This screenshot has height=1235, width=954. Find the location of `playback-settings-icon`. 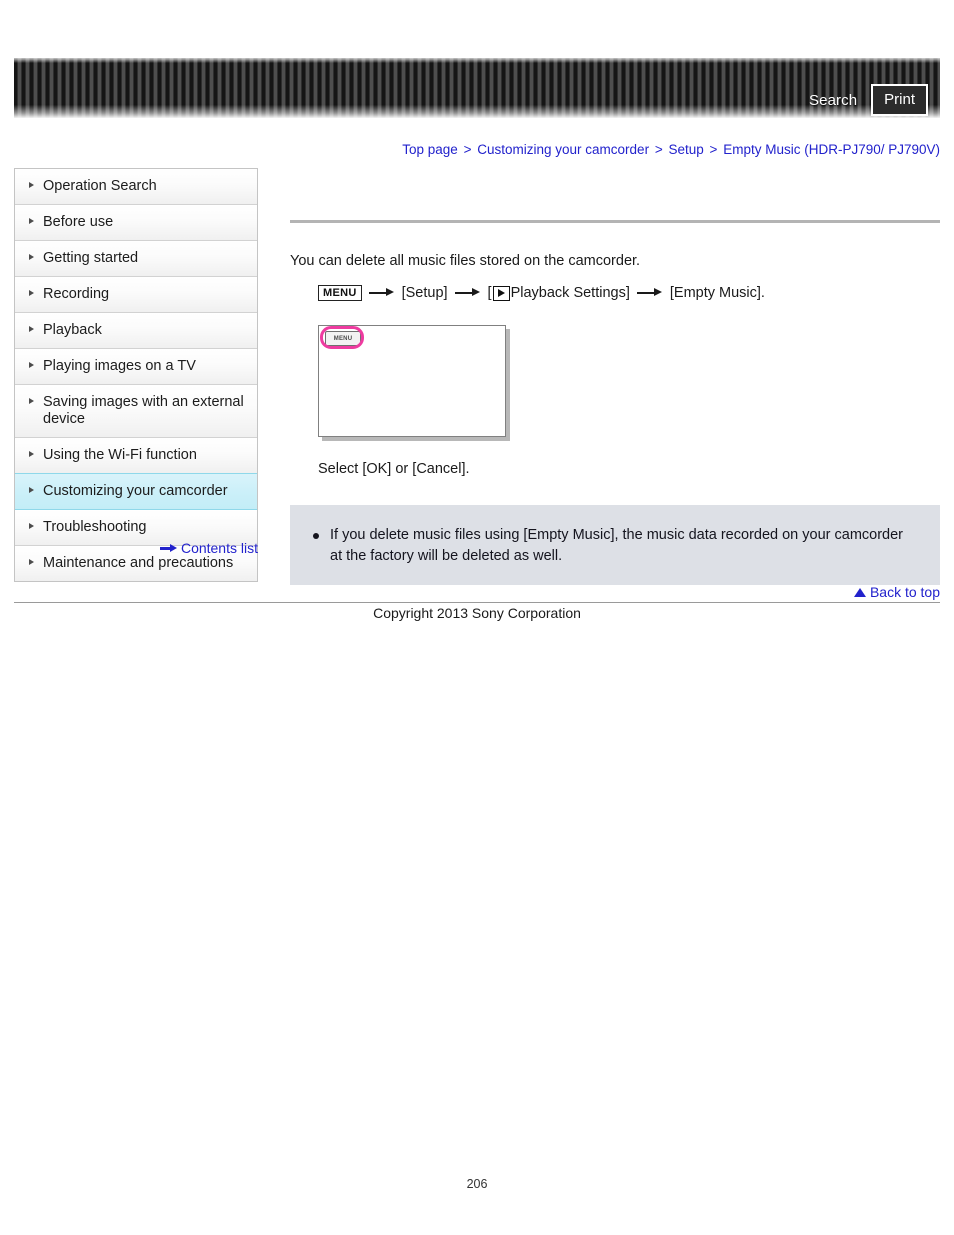

playback-settings-icon is located at coordinates (501, 293).